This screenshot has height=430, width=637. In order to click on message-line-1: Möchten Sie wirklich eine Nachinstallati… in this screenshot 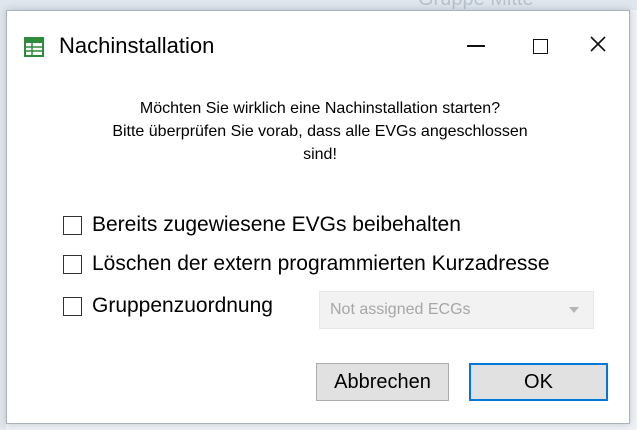, I will do `click(320, 108)`.